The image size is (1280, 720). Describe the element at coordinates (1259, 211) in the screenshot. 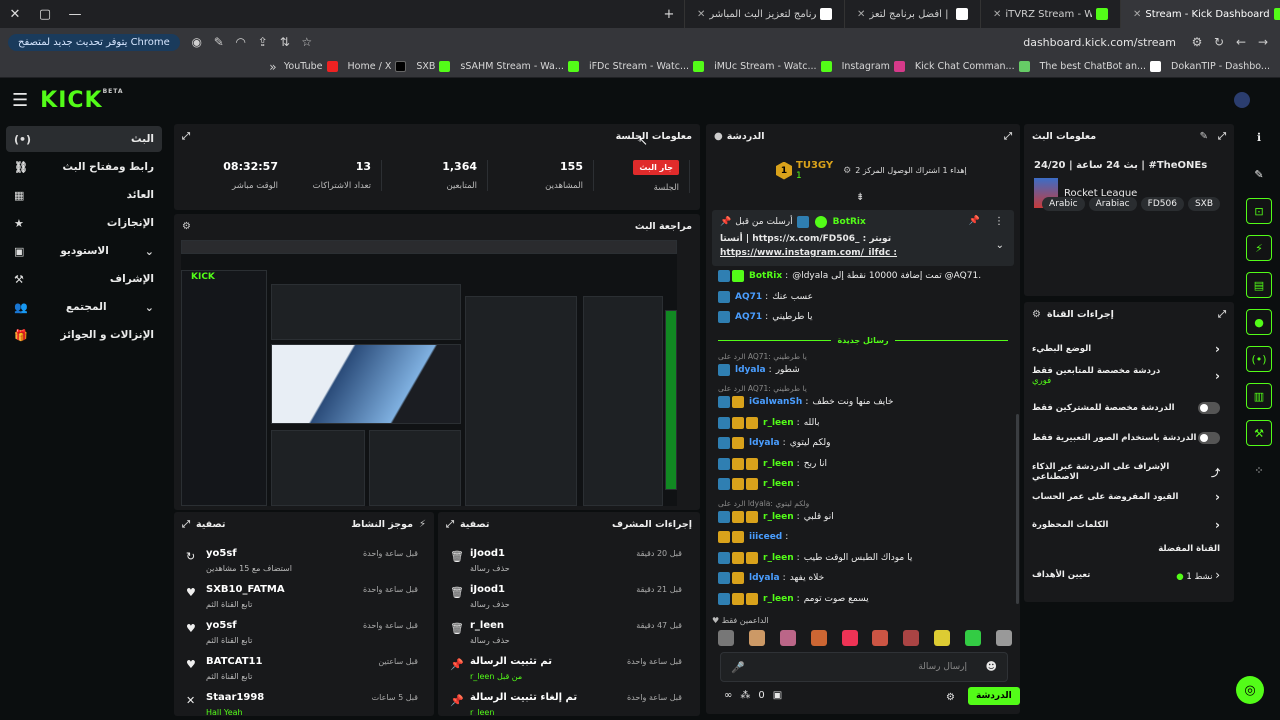

I see `screenshot-icon: ⊡` at that location.